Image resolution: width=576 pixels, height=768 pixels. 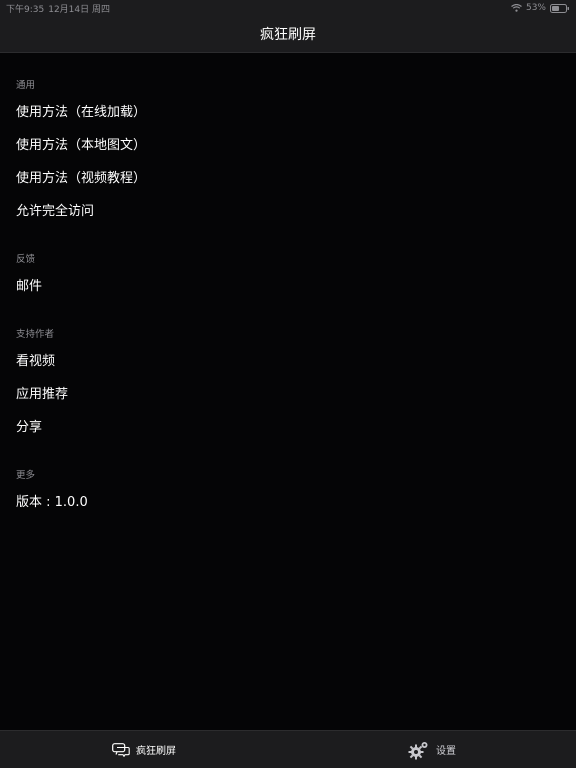 I want to click on row-allow-full-access: 允许完全访问, so click(x=288, y=209).